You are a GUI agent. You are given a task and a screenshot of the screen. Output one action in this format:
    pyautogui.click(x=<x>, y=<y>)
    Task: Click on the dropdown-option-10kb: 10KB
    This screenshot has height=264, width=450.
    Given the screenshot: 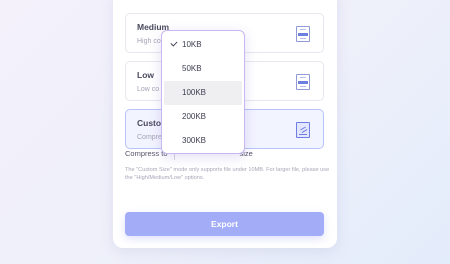 What is the action you would take?
    pyautogui.click(x=203, y=45)
    